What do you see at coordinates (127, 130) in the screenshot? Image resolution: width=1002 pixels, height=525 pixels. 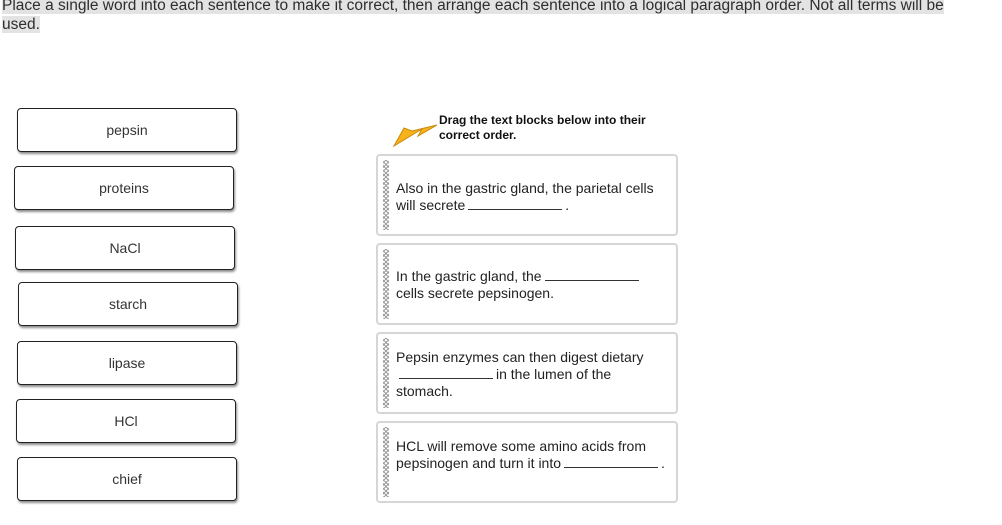 I see `word-option-pepsin: pepsin` at bounding box center [127, 130].